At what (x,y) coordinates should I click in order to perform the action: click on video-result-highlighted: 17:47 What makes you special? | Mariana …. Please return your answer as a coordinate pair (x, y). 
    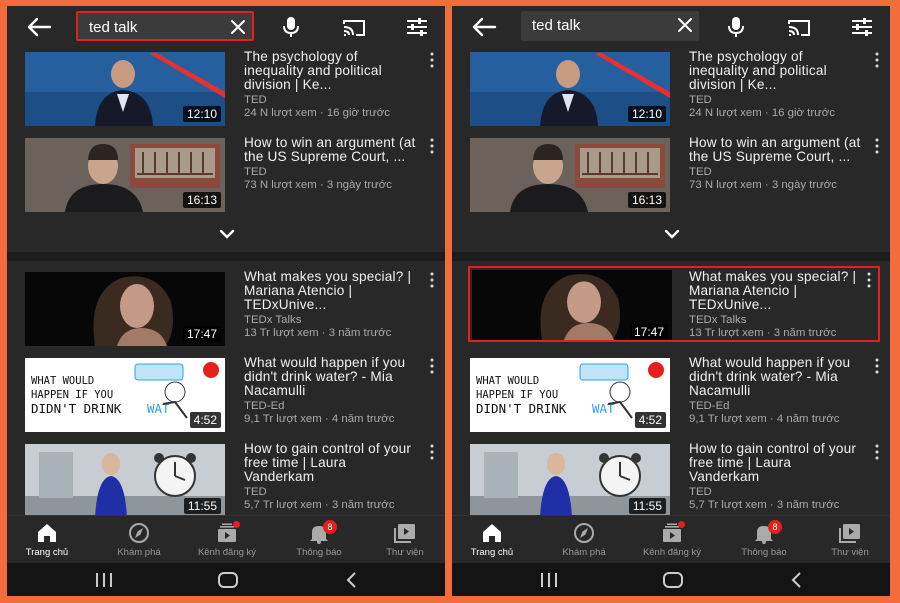
    Looking at the image, I should click on (674, 304).